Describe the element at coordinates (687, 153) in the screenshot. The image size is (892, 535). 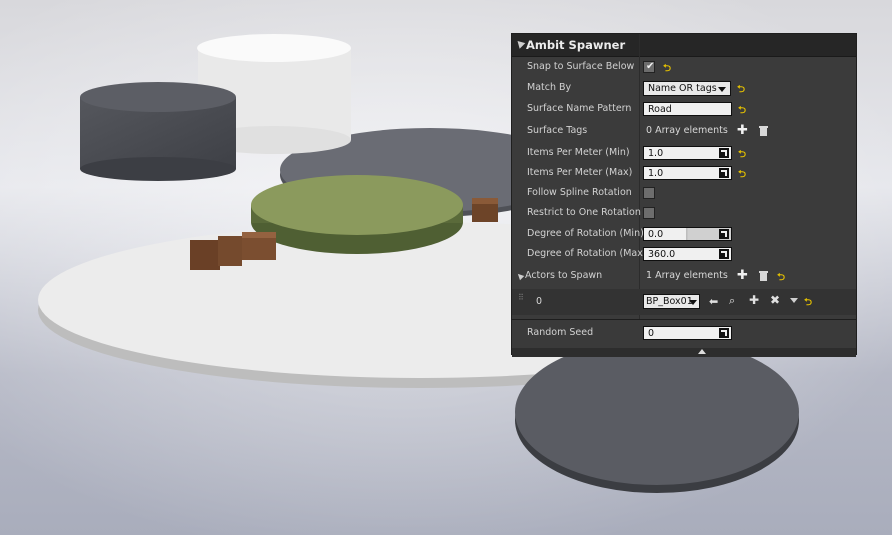
I see `items-min-spinbox: 1.0` at that location.